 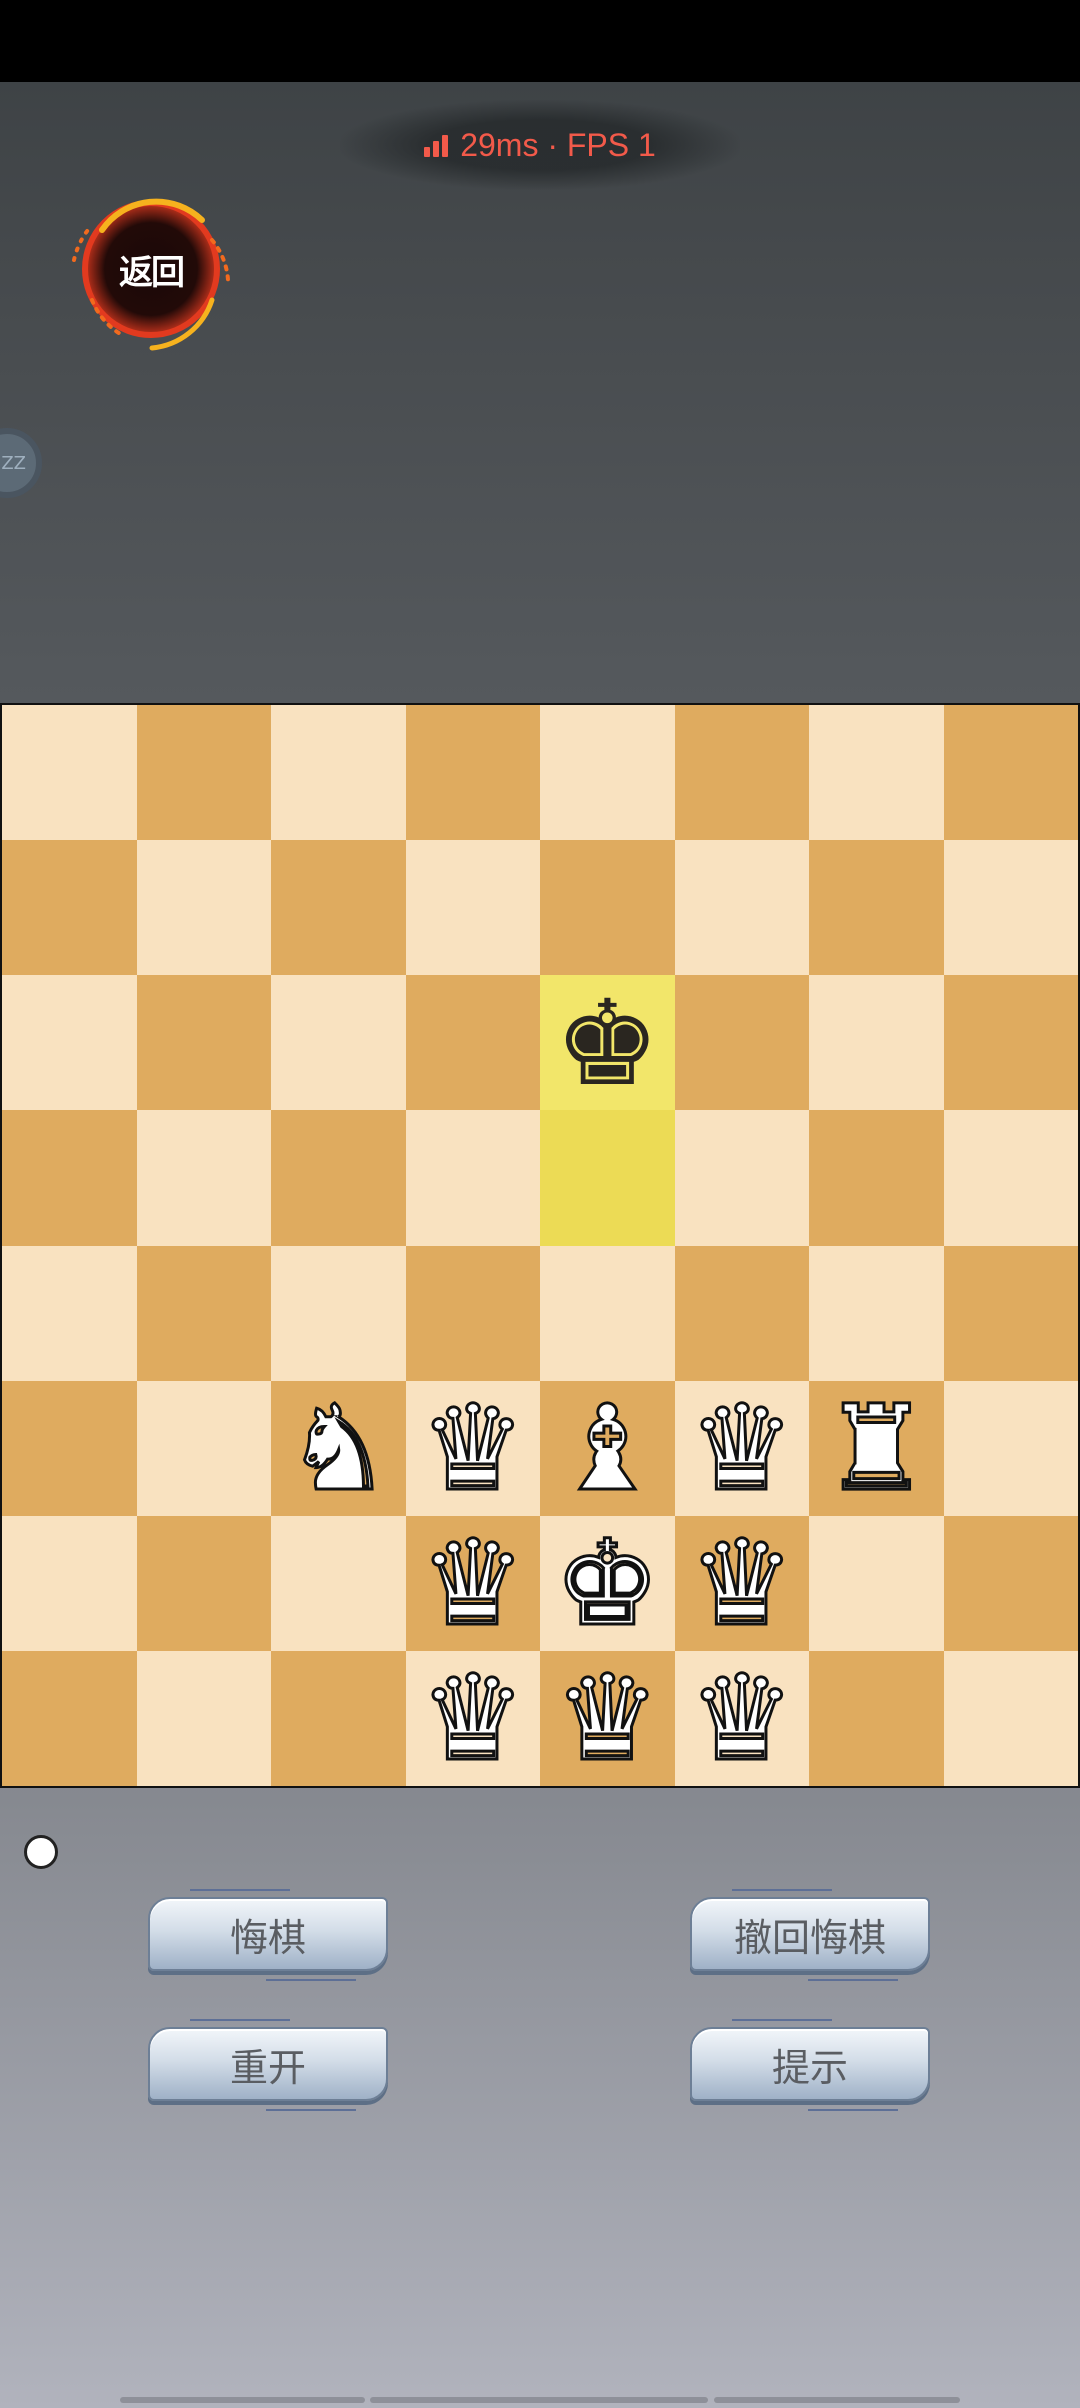 What do you see at coordinates (69, 1718) in the screenshot?
I see `square-a1` at bounding box center [69, 1718].